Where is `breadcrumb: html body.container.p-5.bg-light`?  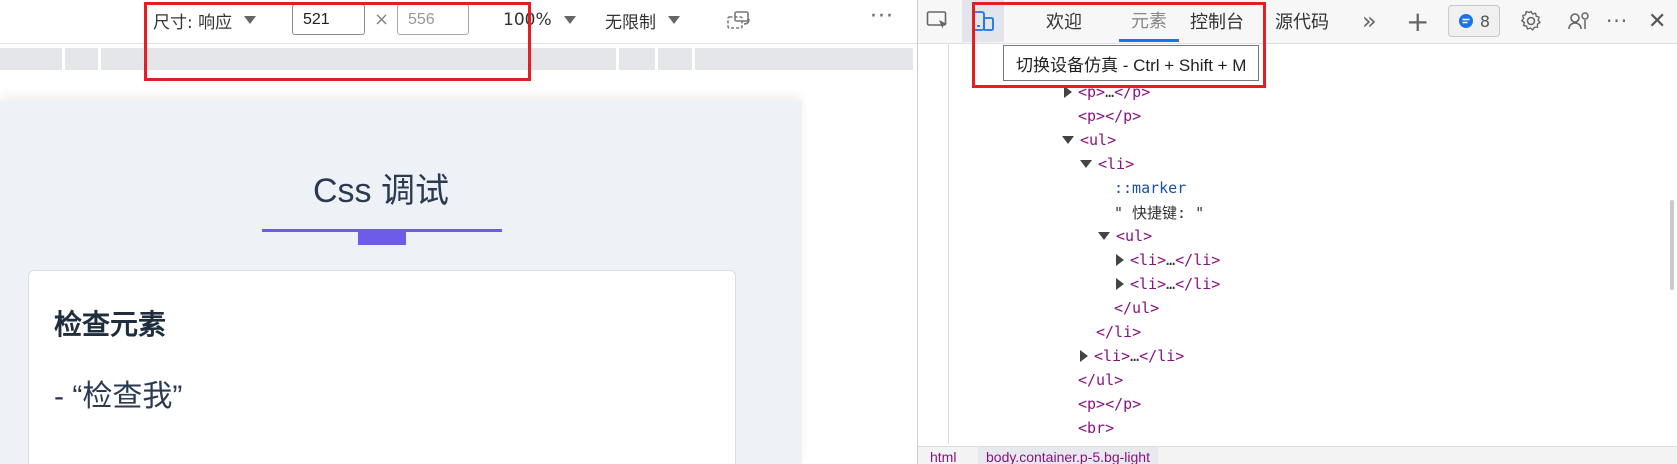
breadcrumb: html body.container.p-5.bg-light is located at coordinates (1297, 455).